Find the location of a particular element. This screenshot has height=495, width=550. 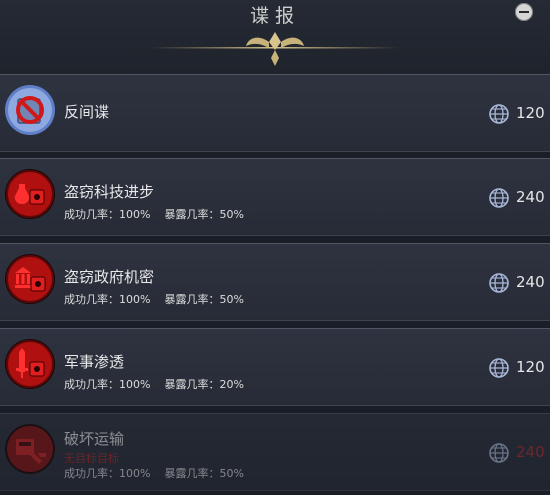

action-title: 军事渗透 is located at coordinates (94, 362).